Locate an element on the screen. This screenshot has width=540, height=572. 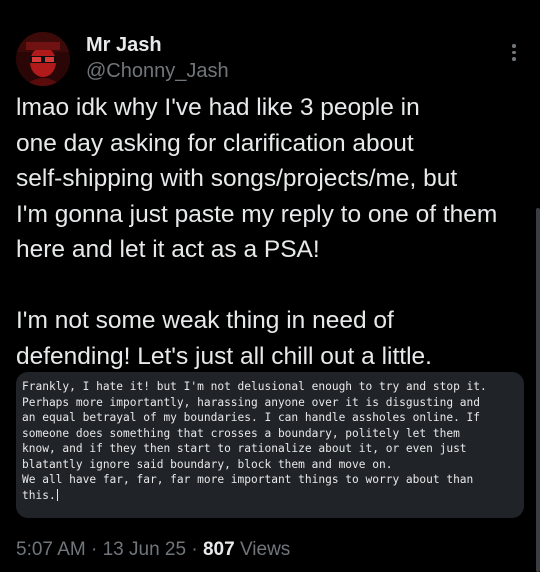
more-vertical-icon is located at coordinates (514, 54).